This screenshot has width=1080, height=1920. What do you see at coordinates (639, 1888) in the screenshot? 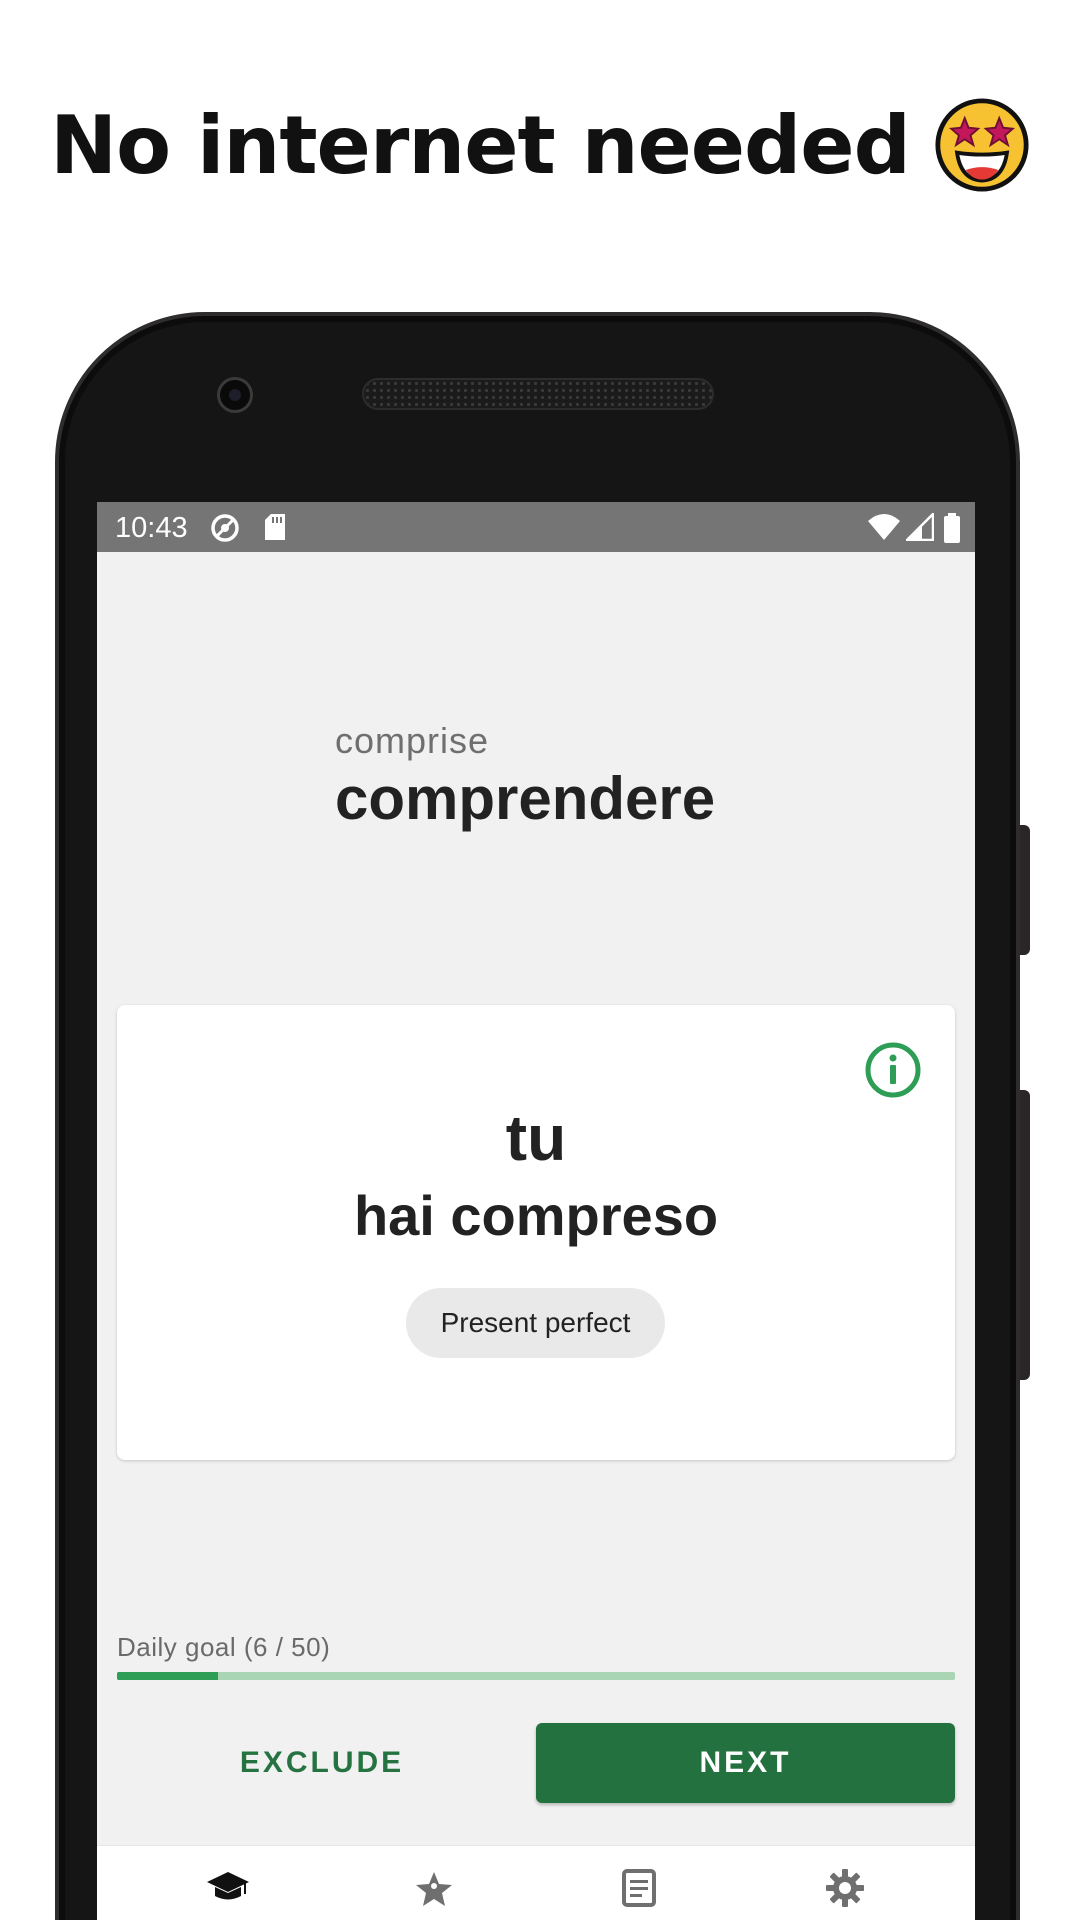
I see `document-icon` at bounding box center [639, 1888].